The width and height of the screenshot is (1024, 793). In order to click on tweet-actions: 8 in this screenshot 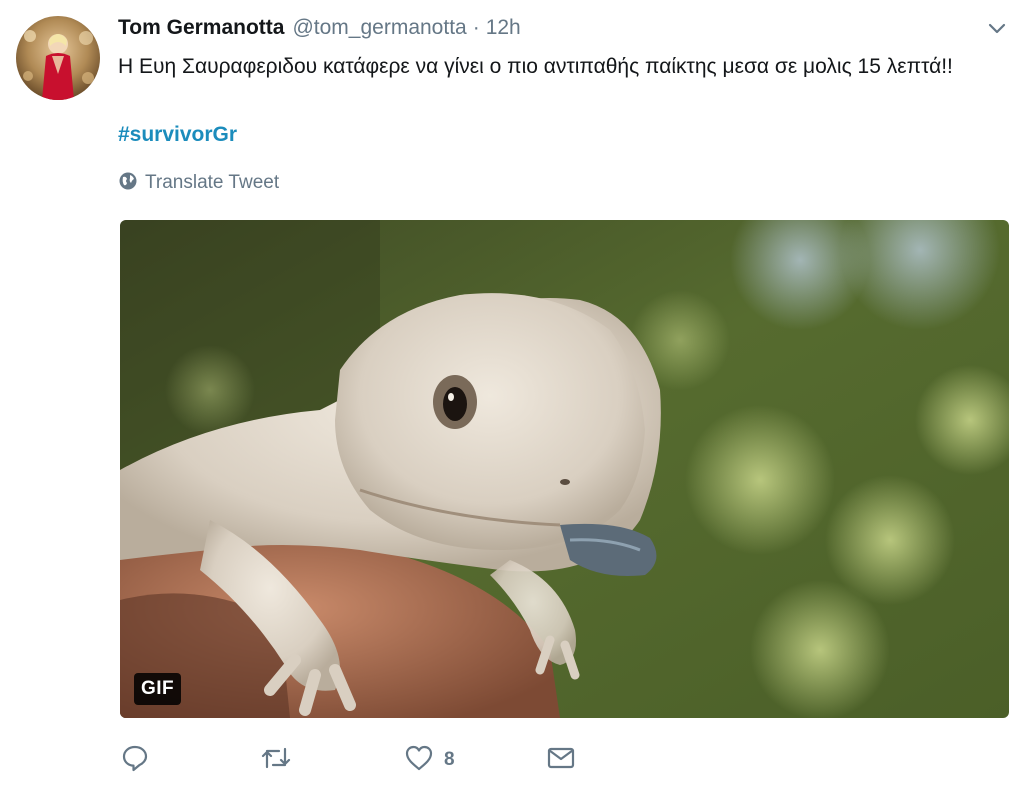, I will do `click(358, 760)`.